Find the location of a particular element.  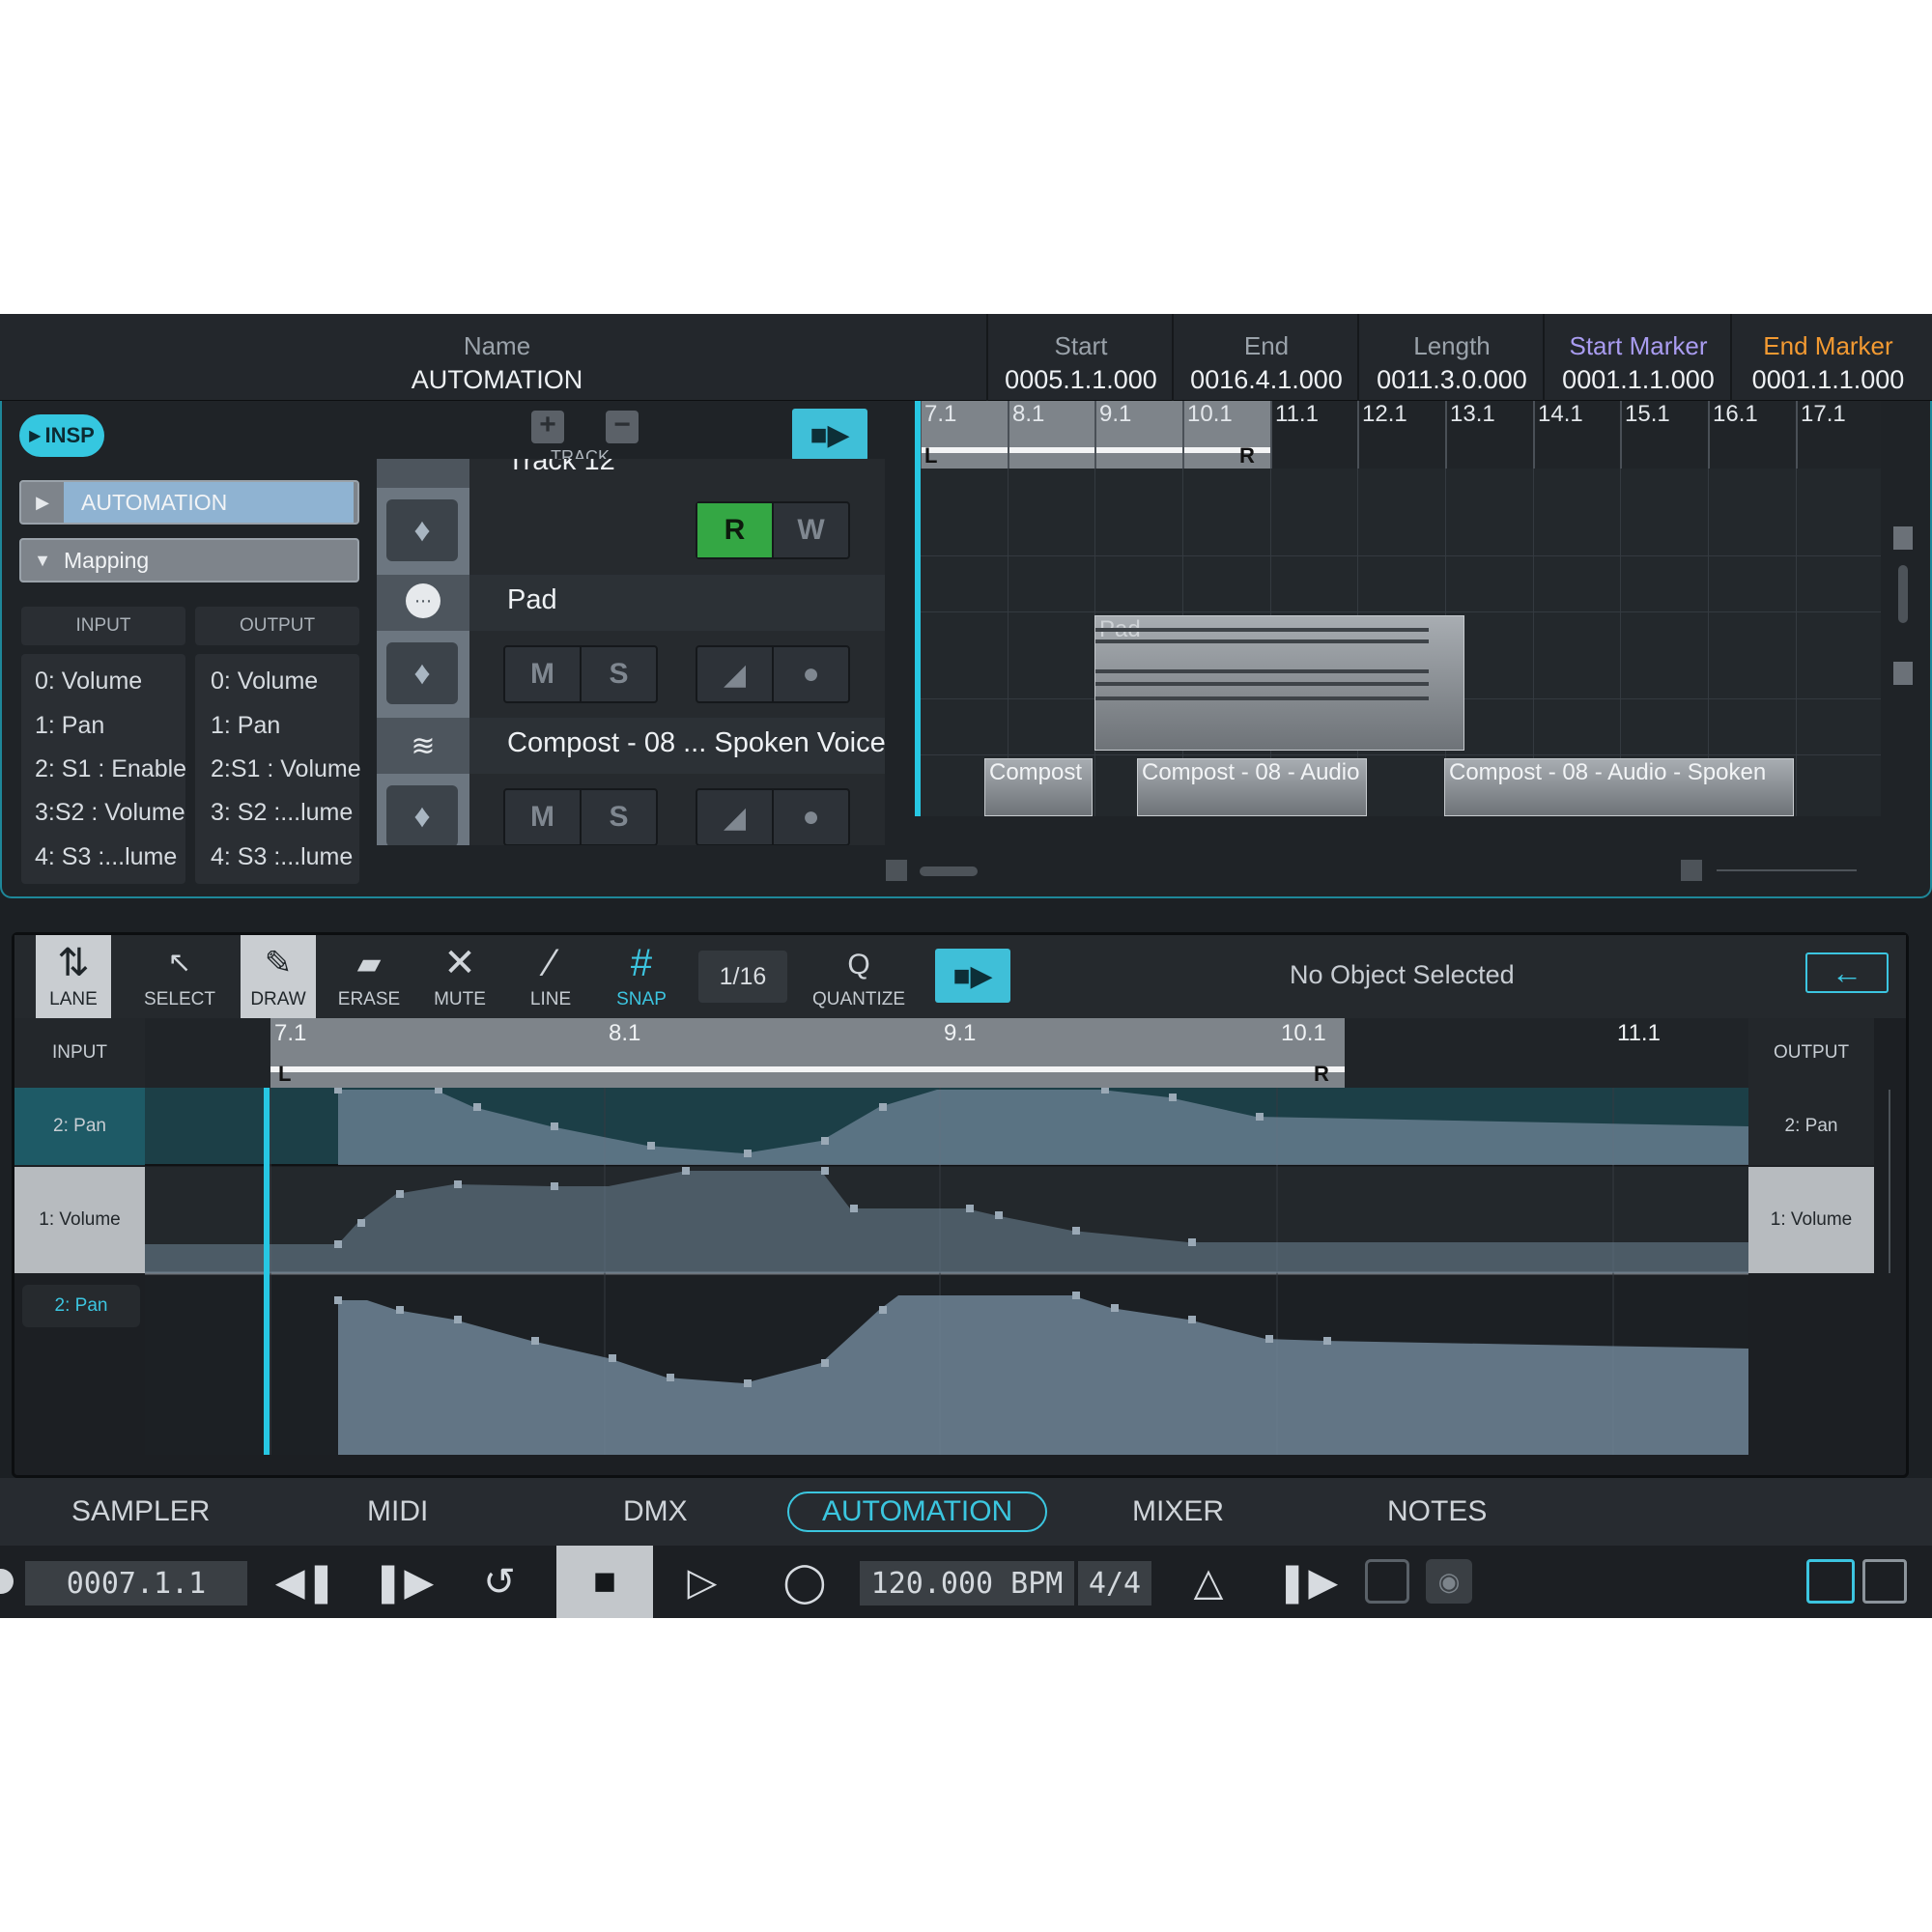

end-marker-column: End Marker 0001.1.1.000 is located at coordinates (1828, 357).